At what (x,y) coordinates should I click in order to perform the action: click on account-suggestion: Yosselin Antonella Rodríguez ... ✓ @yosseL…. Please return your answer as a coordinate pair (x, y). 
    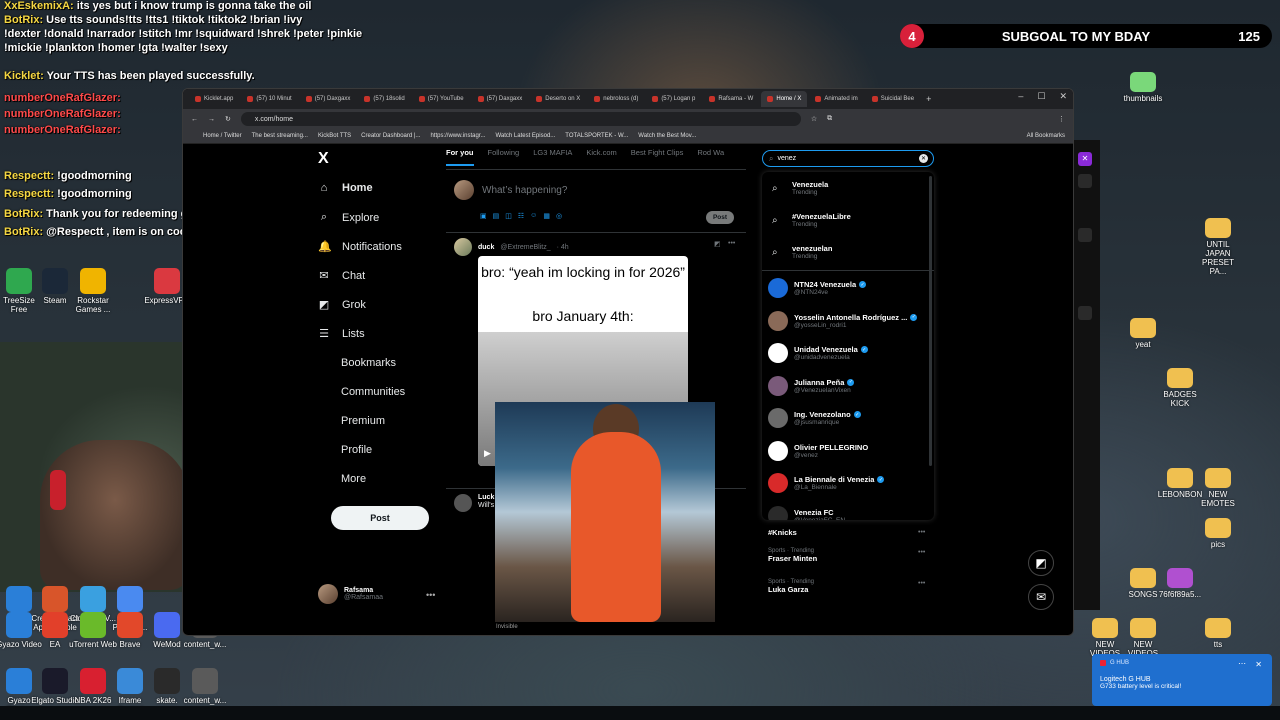
    Looking at the image, I should click on (848, 321).